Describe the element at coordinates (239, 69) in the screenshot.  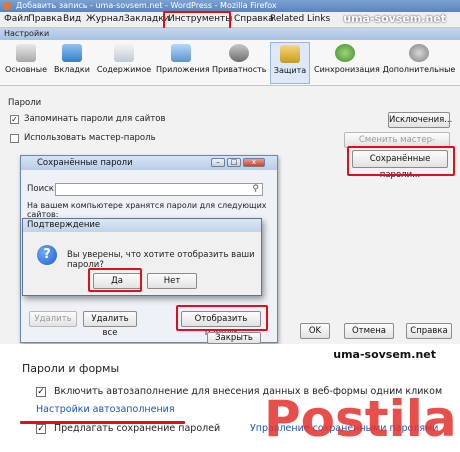
I see `tab-label: Приватность` at that location.